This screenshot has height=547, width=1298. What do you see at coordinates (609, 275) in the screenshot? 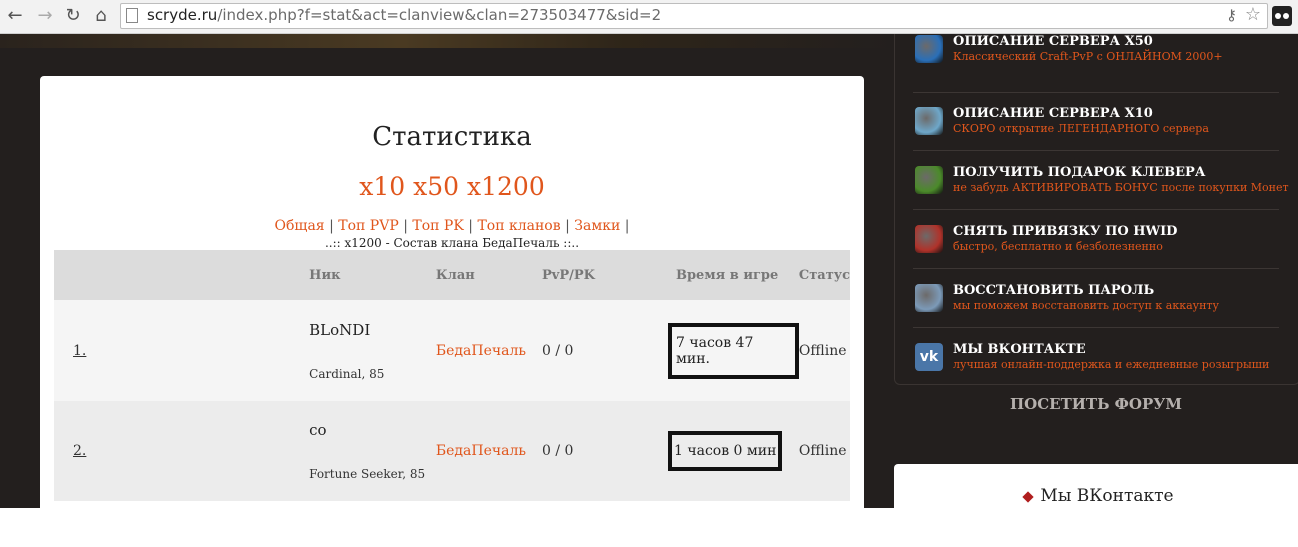
I see `header-pvppk: PvP/PK` at bounding box center [609, 275].